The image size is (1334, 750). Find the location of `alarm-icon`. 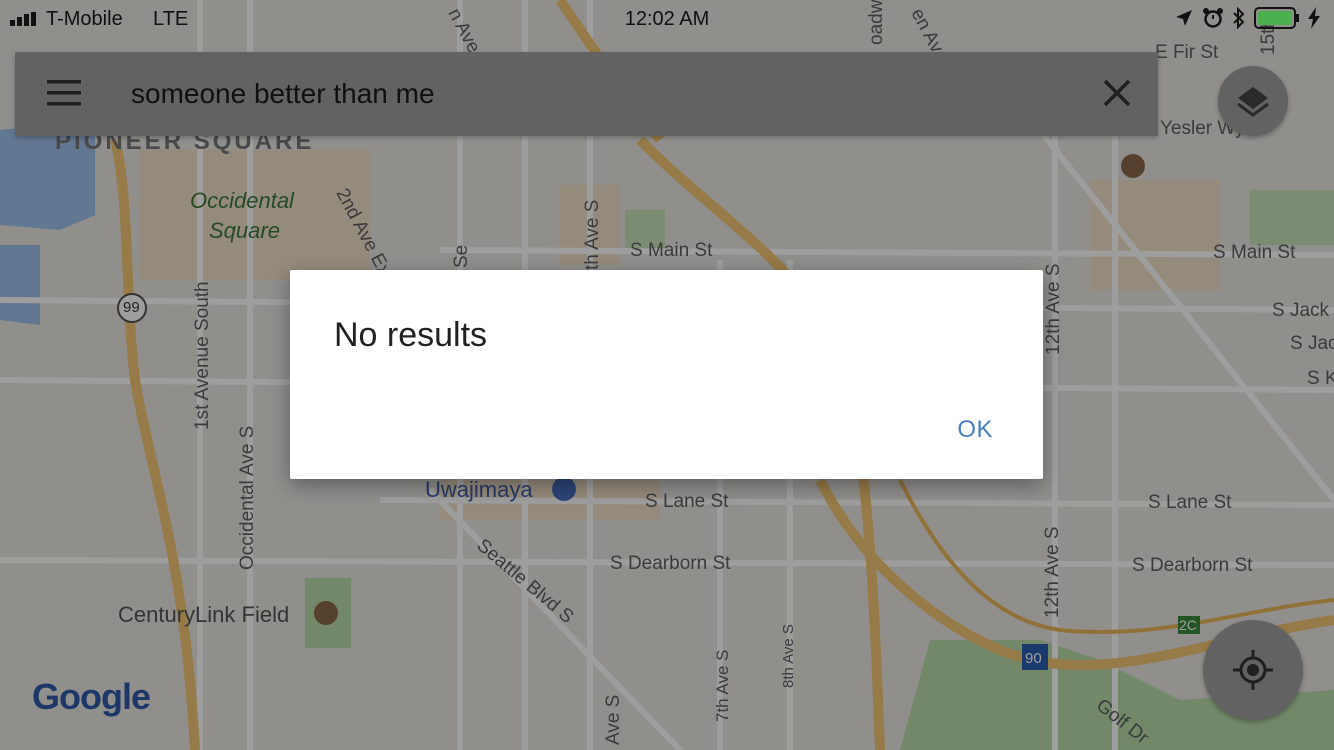

alarm-icon is located at coordinates (1213, 18).